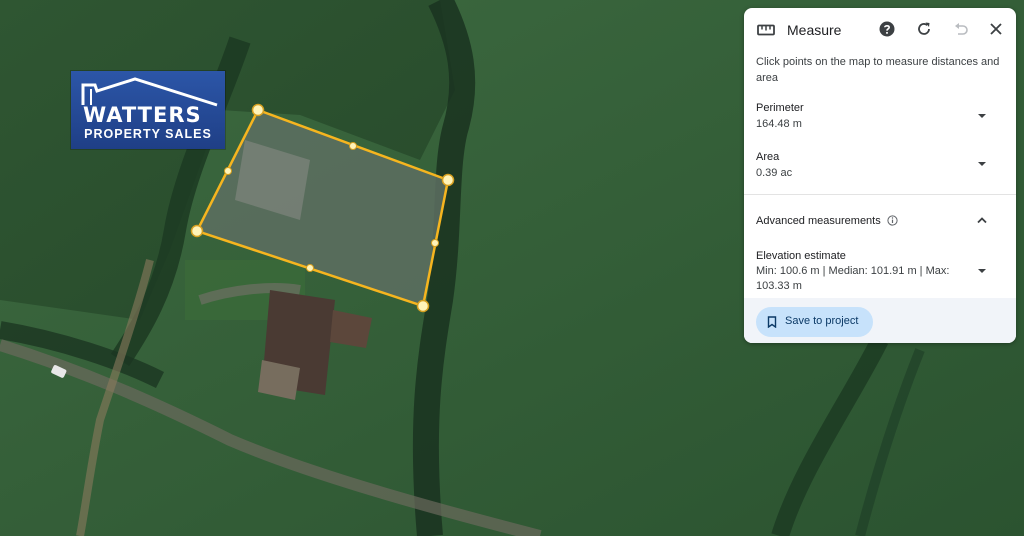  What do you see at coordinates (924, 29) in the screenshot?
I see `refresh-icon` at bounding box center [924, 29].